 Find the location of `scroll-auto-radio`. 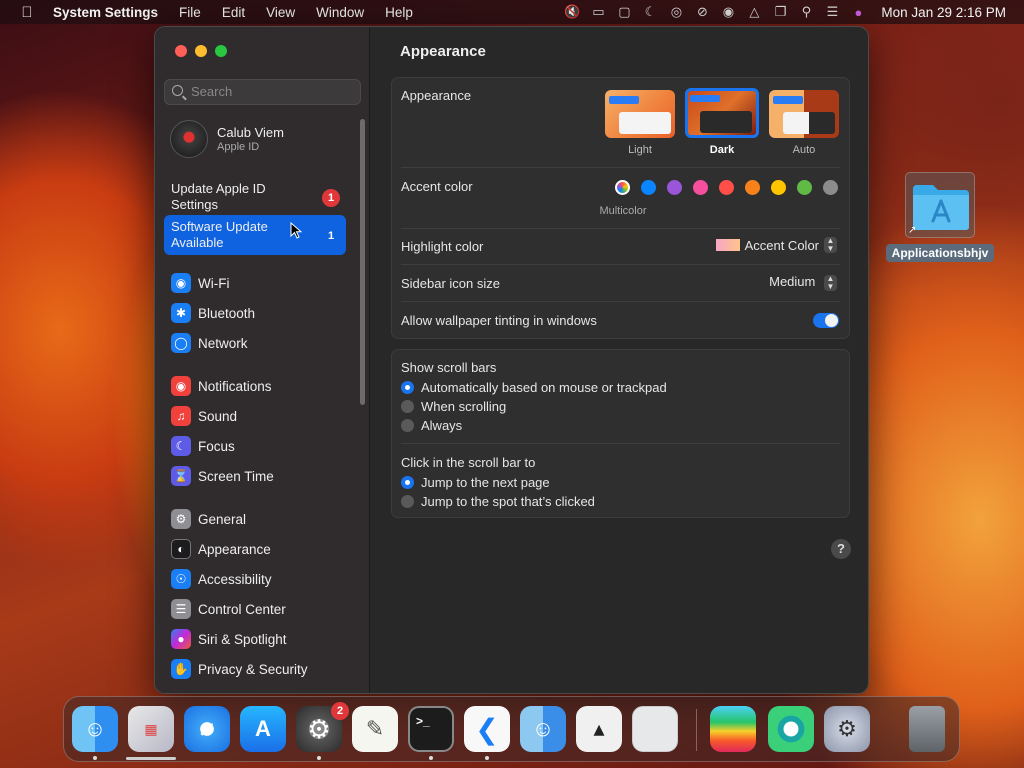

scroll-auto-radio is located at coordinates (407, 387).